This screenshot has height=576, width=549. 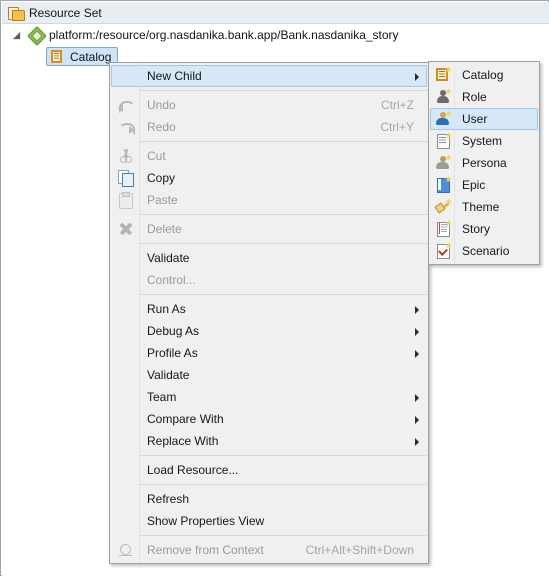 I want to click on system-new-icon, so click(x=443, y=141).